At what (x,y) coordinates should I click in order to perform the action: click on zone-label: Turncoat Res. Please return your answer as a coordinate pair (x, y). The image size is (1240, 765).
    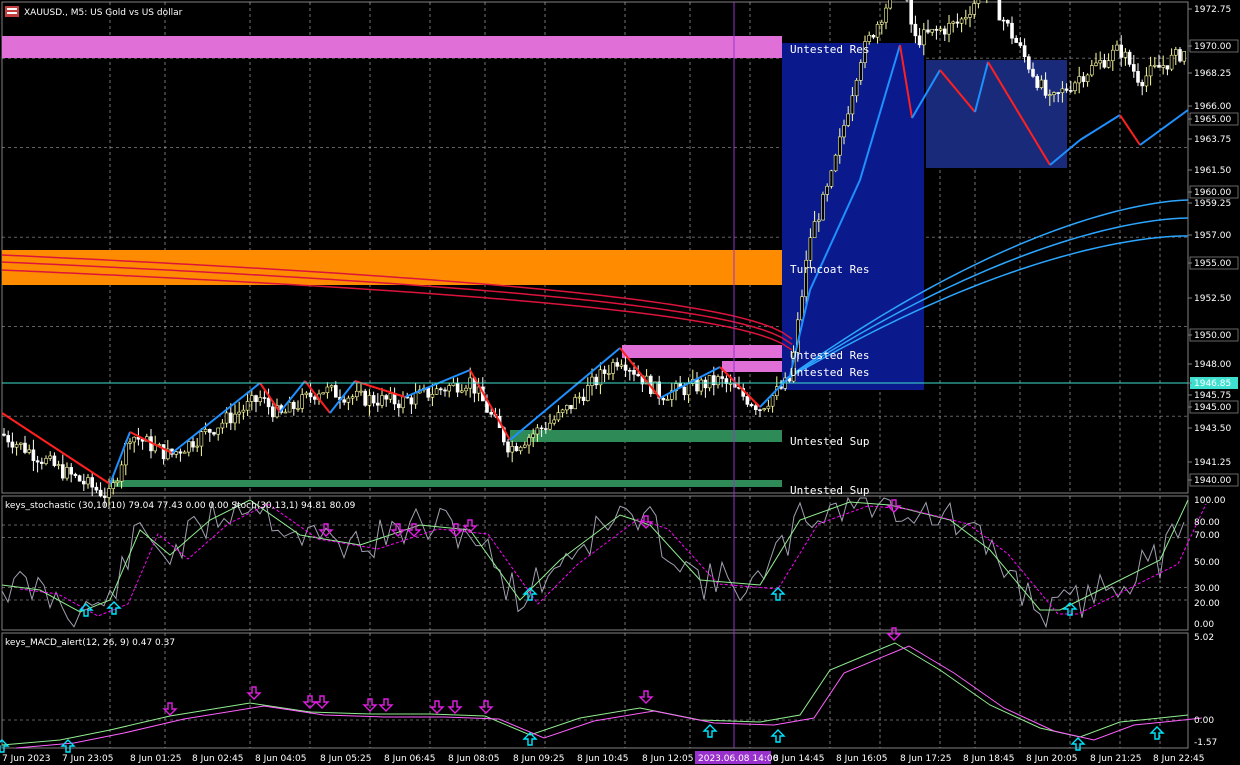
    Looking at the image, I should click on (829, 269).